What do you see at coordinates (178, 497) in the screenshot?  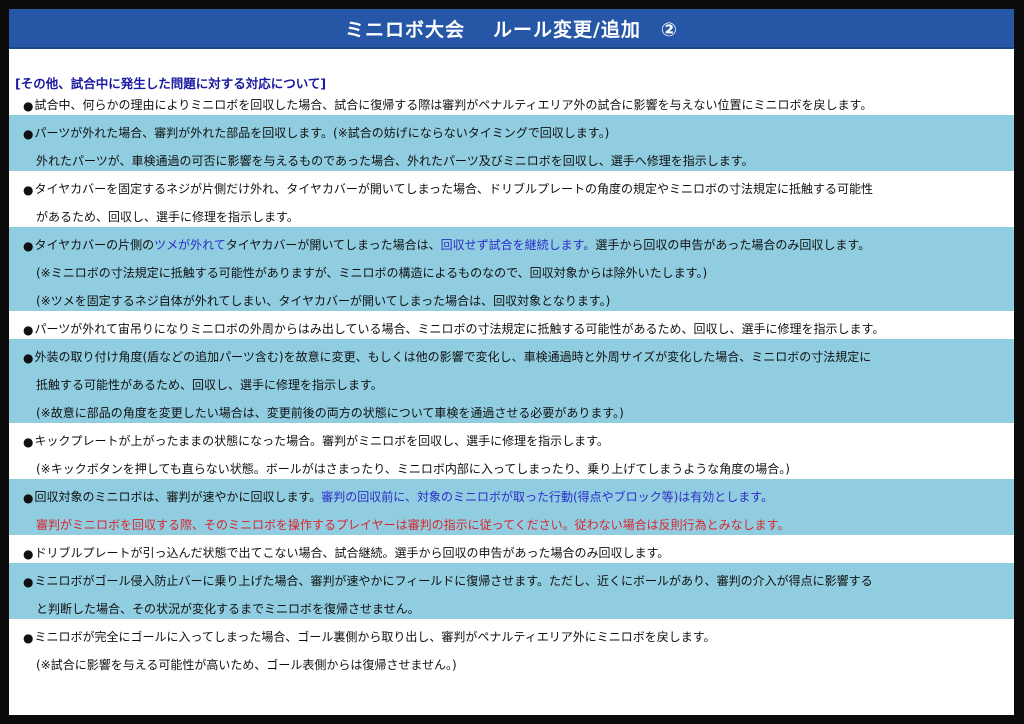 I see `rule-text: 回収対象のミニロボは、審判が速やかに回収します。` at bounding box center [178, 497].